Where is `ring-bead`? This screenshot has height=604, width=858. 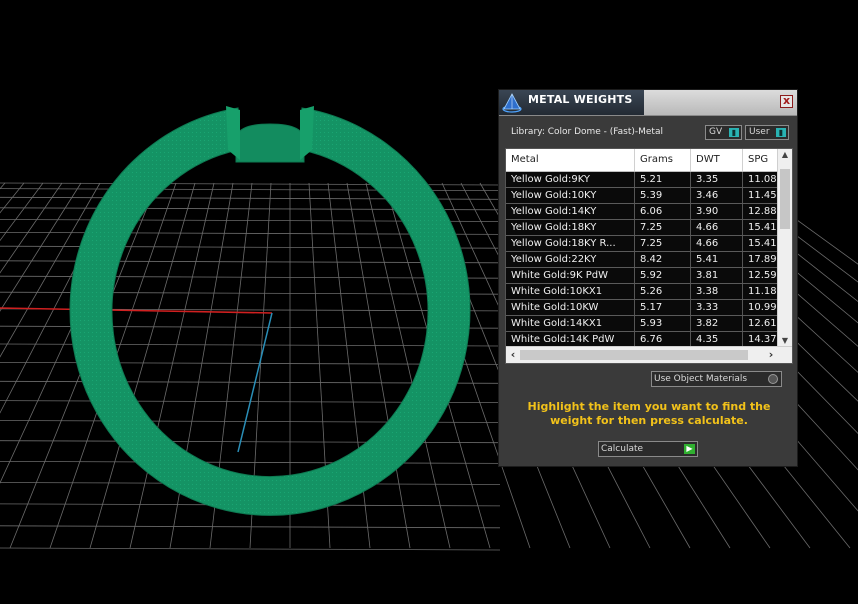
ring-bead is located at coordinates (270, 143).